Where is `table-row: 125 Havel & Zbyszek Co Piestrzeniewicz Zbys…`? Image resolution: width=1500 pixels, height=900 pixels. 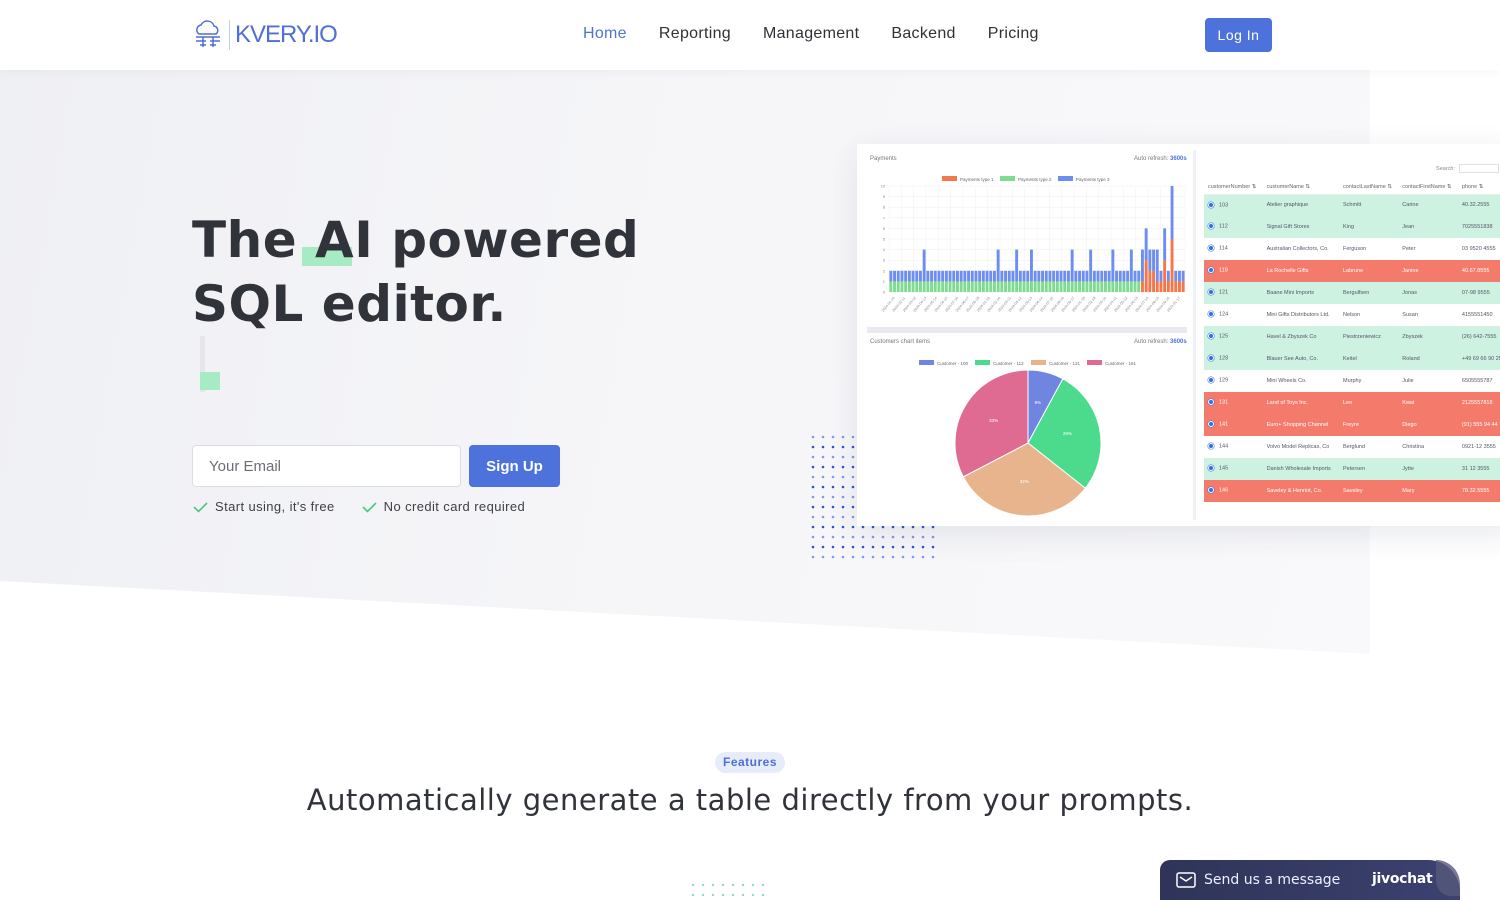
table-row: 125 Havel & Zbyszek Co Piestrzeniewicz Zbys… is located at coordinates (1352, 337).